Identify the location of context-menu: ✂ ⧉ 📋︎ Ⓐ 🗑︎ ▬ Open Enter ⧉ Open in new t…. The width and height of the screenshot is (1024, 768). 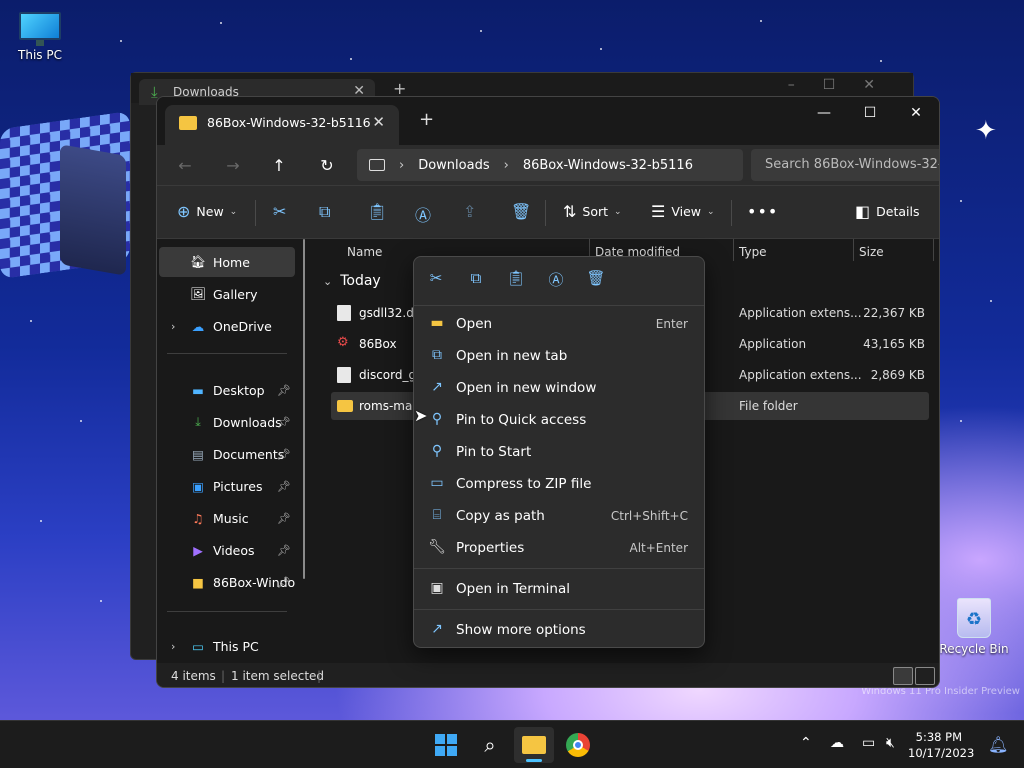
(559, 452).